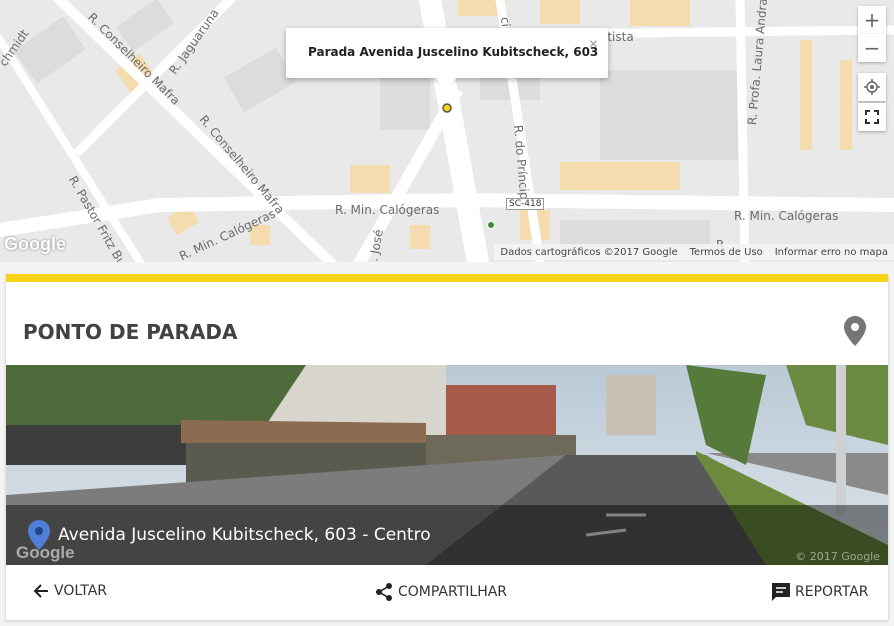  What do you see at coordinates (831, 252) in the screenshot?
I see `report-map-error-link: Informar erro no mapa` at bounding box center [831, 252].